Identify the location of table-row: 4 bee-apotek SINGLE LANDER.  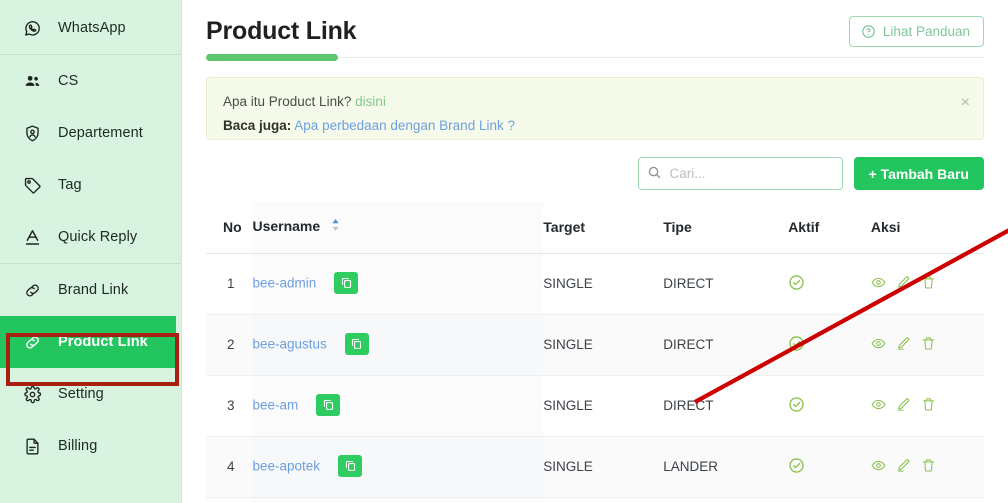
(595, 467).